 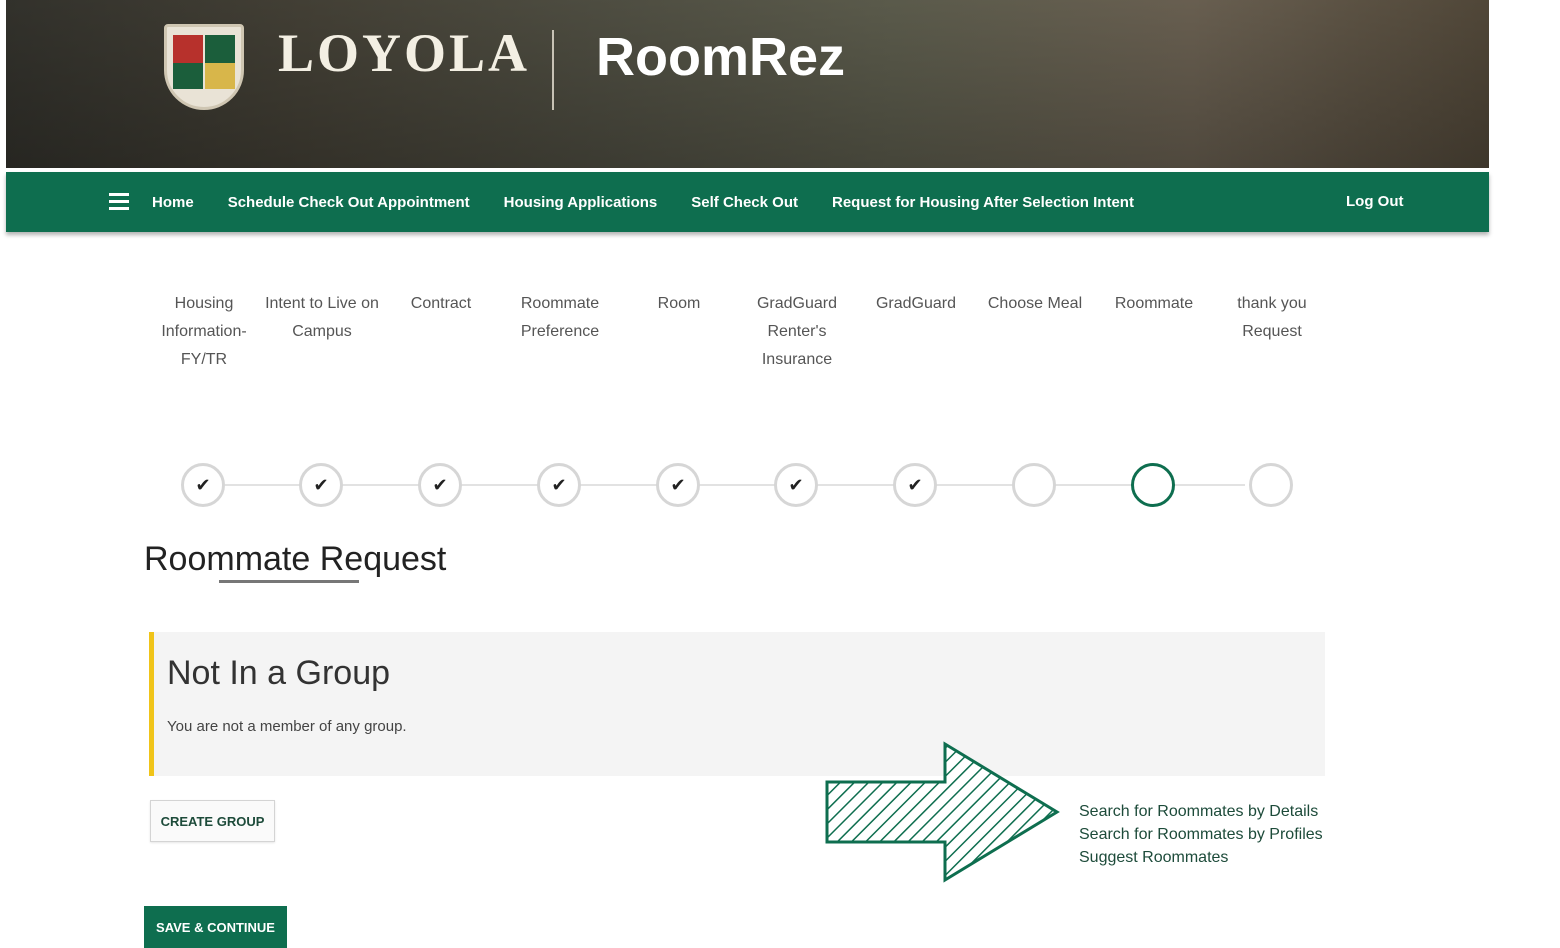 I want to click on brand-name: LOYOLA, so click(x=404, y=53).